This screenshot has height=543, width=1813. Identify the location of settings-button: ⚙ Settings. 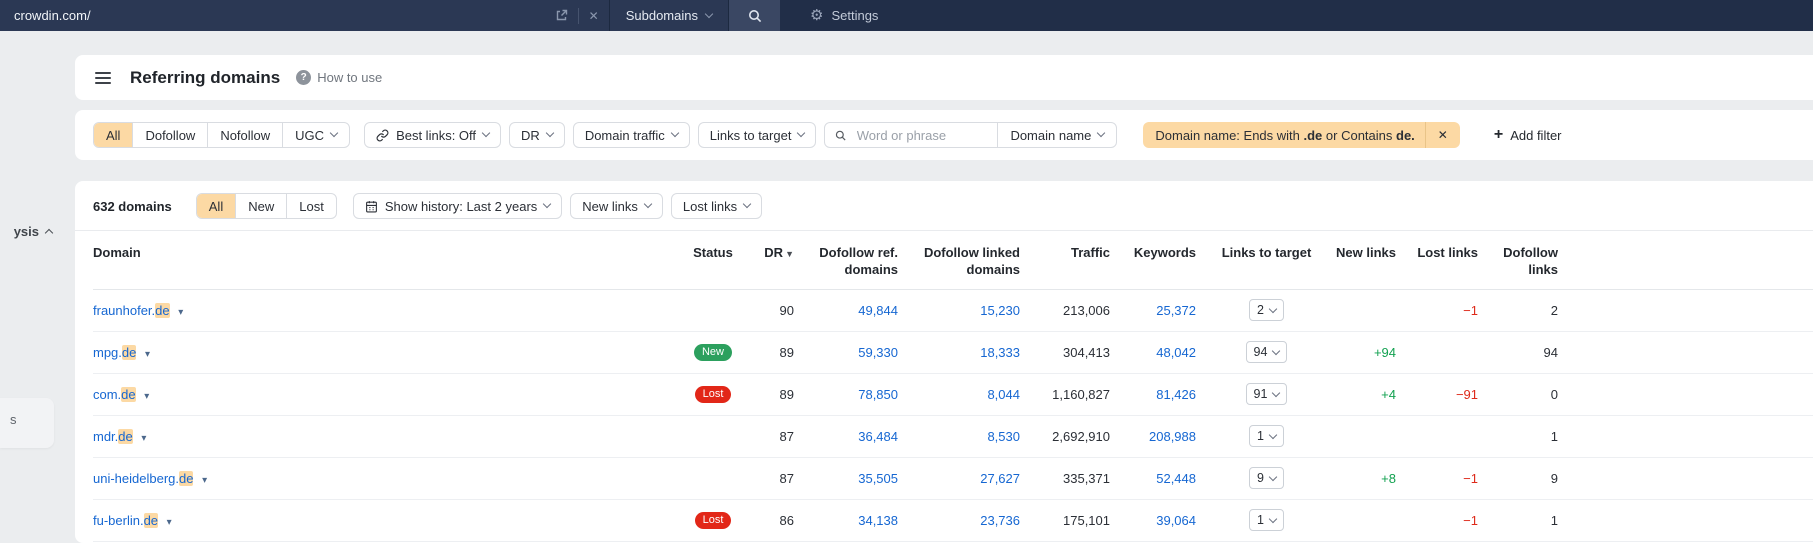
(844, 15).